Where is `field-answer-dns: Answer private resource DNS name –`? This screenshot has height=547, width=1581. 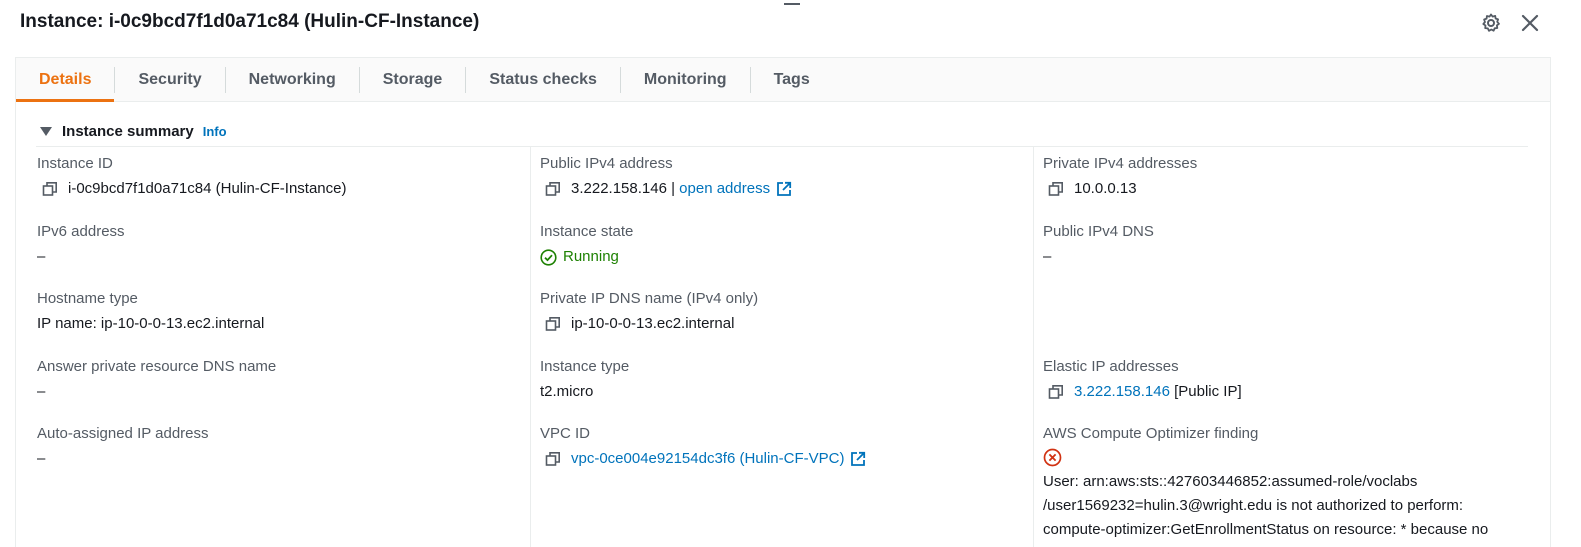
field-answer-dns: Answer private resource DNS name – is located at coordinates (156, 379).